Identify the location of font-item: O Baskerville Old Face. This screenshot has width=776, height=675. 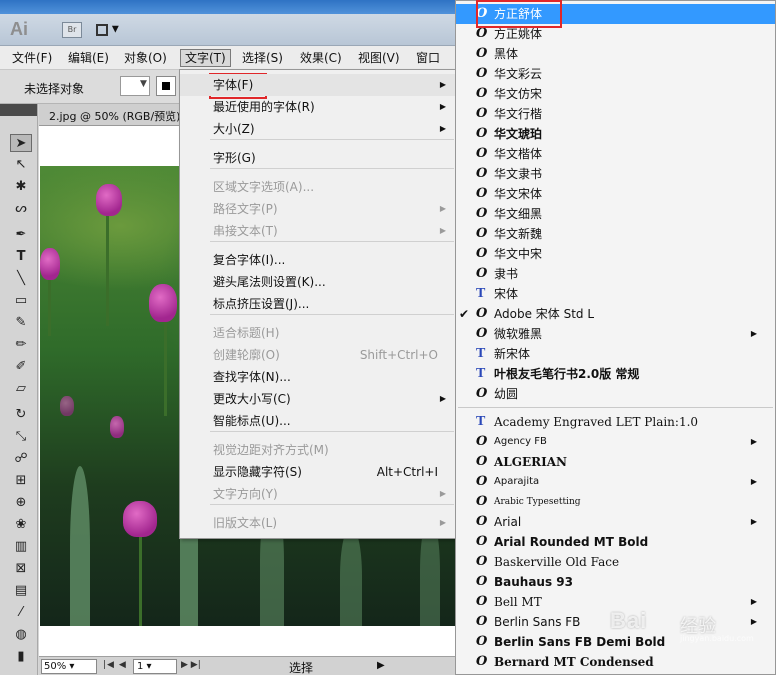
(615, 562).